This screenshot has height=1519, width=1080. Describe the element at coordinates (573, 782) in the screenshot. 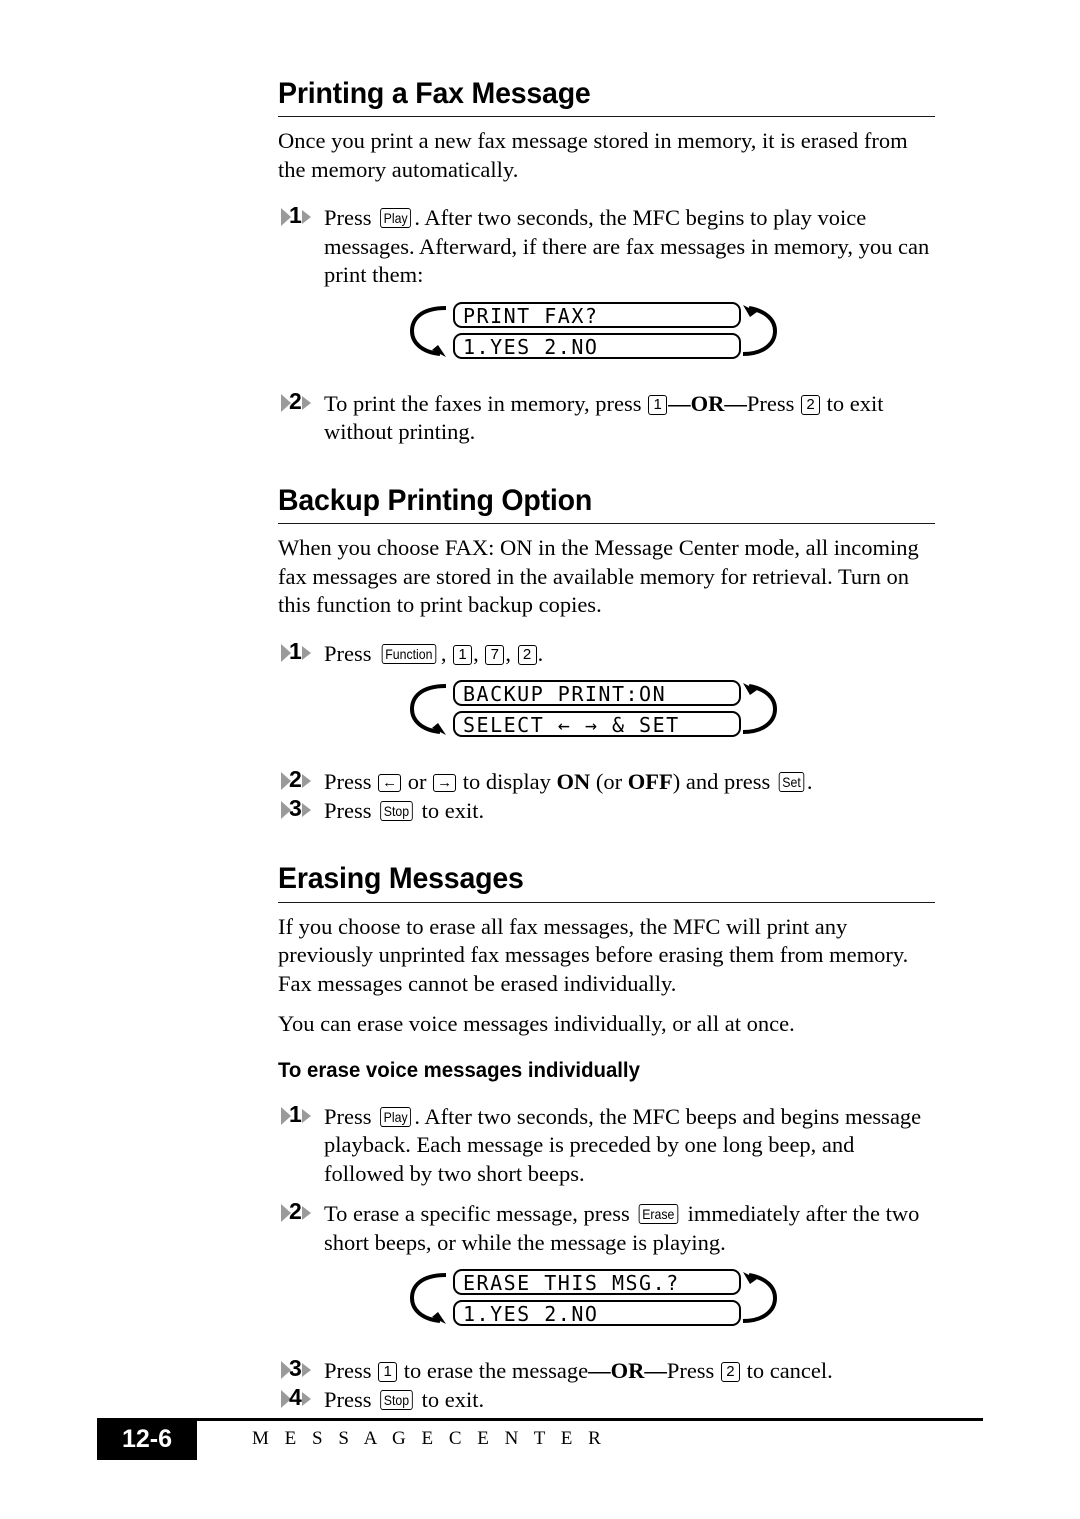

I see `value-on: ON` at that location.